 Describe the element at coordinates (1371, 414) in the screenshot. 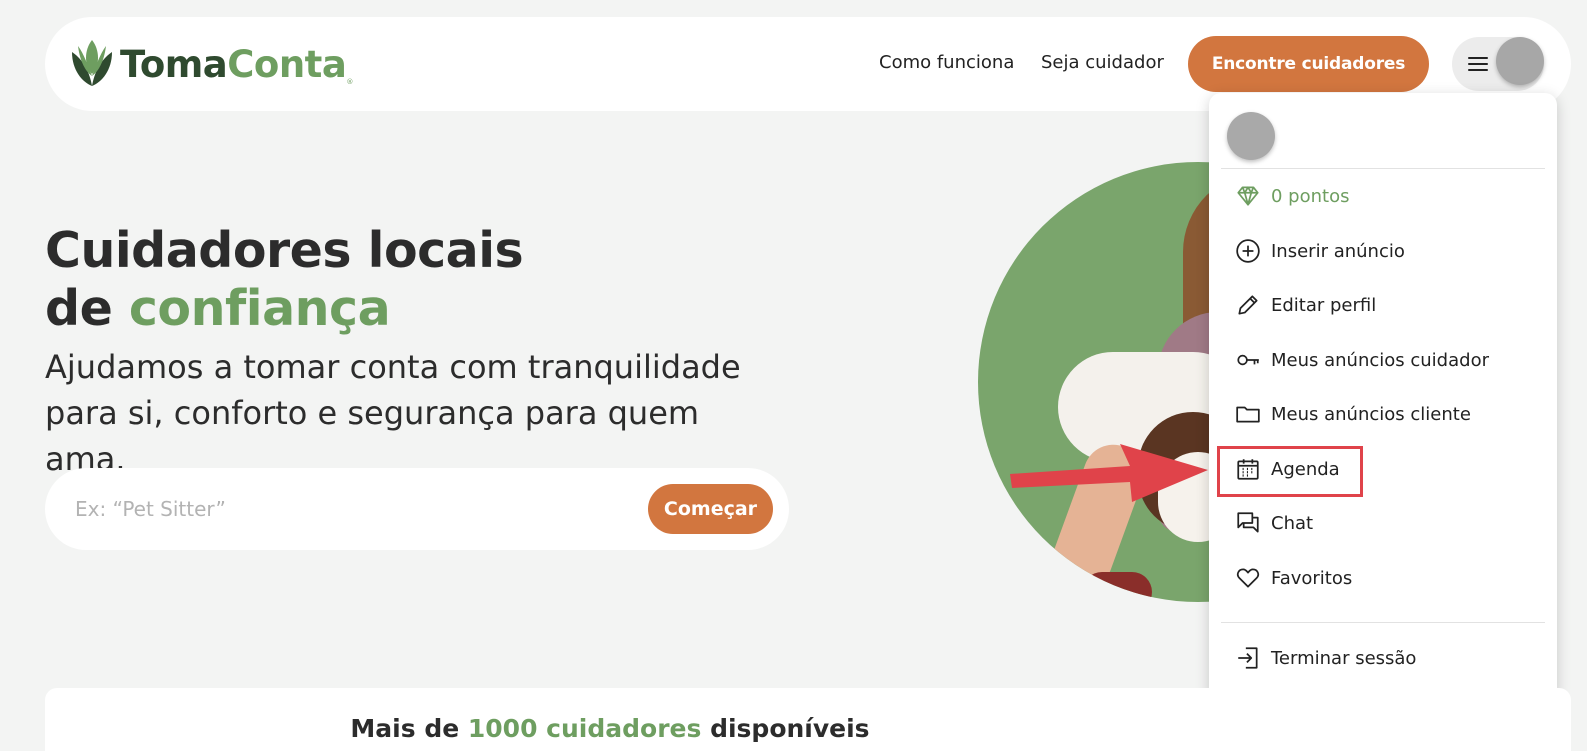

I see `menu-item-label: Meus anúncios cliente` at that location.